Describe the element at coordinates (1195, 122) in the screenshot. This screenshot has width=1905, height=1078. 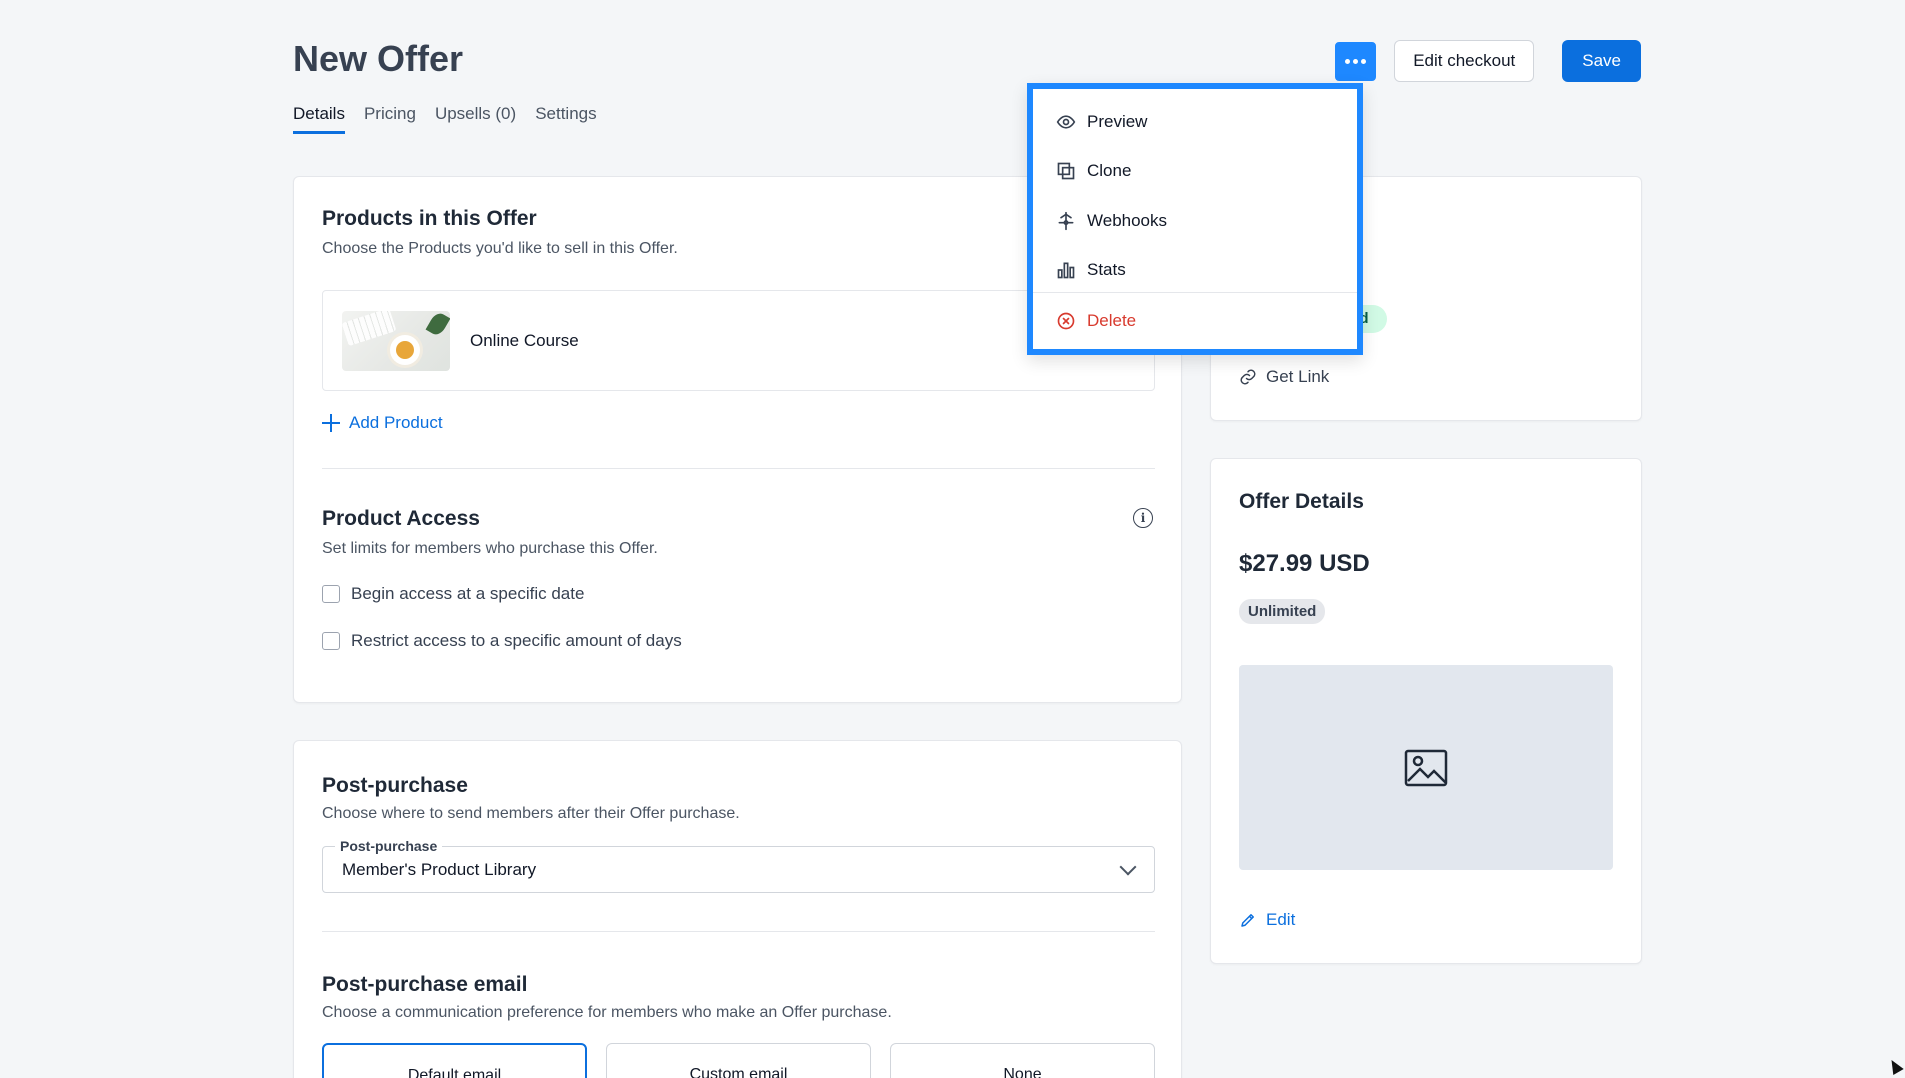
I see `menu-item-preview: Preview` at that location.